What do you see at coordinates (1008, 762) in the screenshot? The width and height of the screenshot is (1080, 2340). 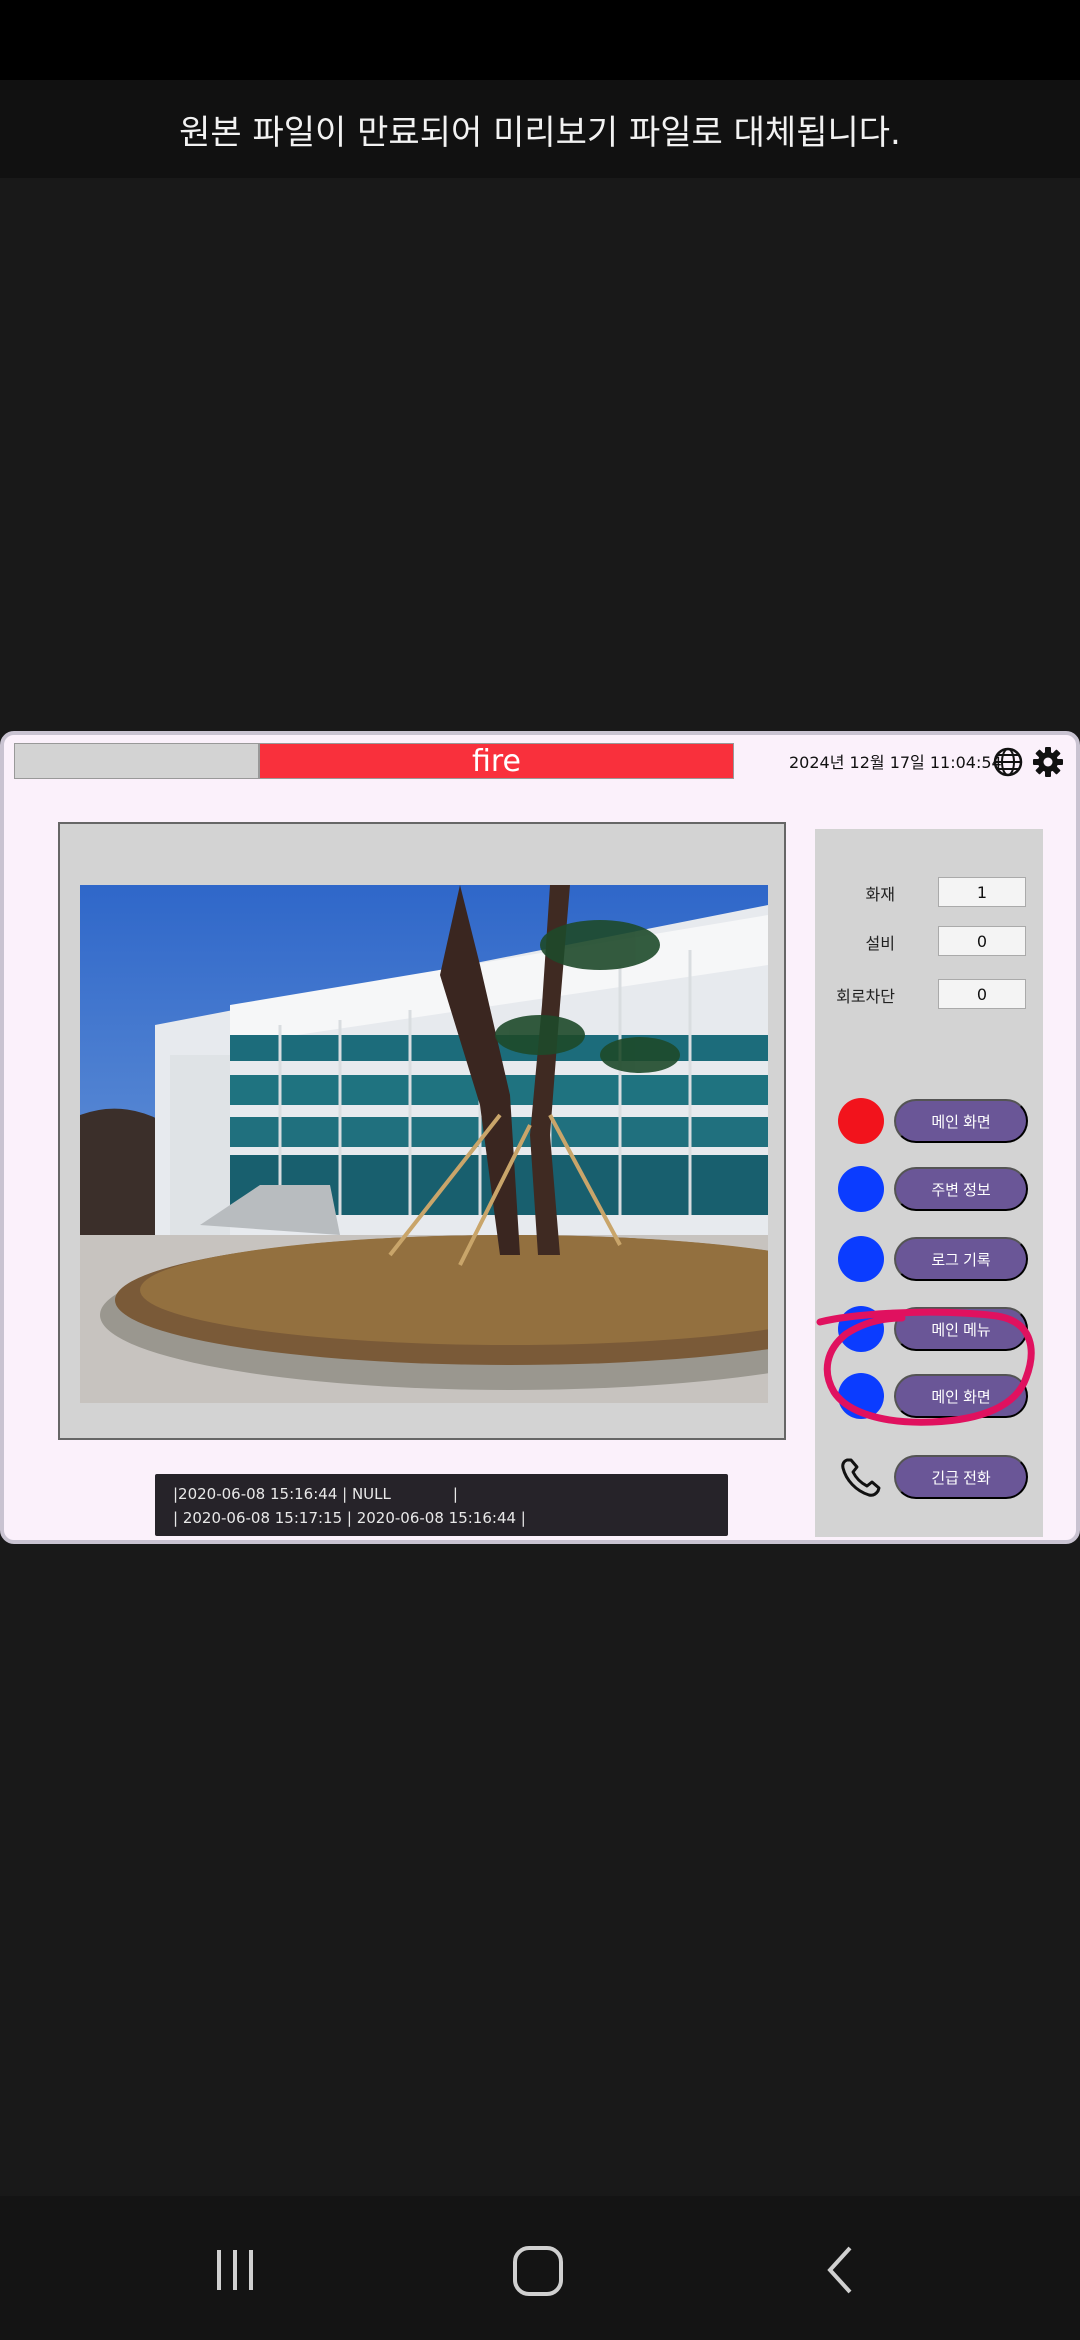 I see `globe-icon` at bounding box center [1008, 762].